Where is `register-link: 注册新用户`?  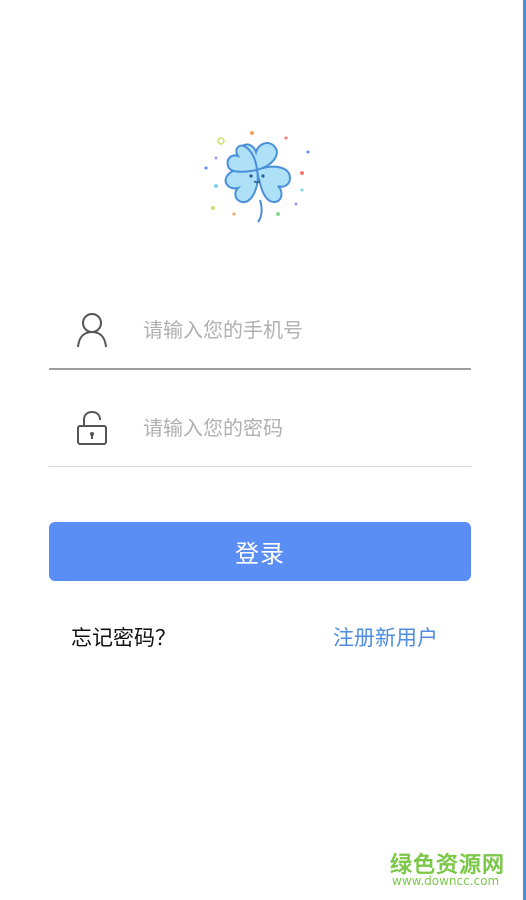
register-link: 注册新用户 is located at coordinates (385, 637).